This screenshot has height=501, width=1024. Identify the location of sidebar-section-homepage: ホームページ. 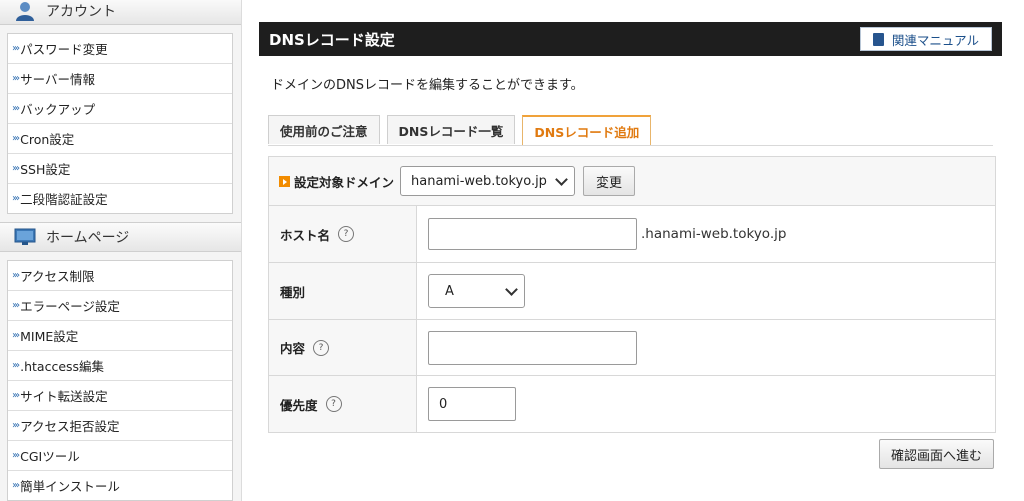
(120, 237).